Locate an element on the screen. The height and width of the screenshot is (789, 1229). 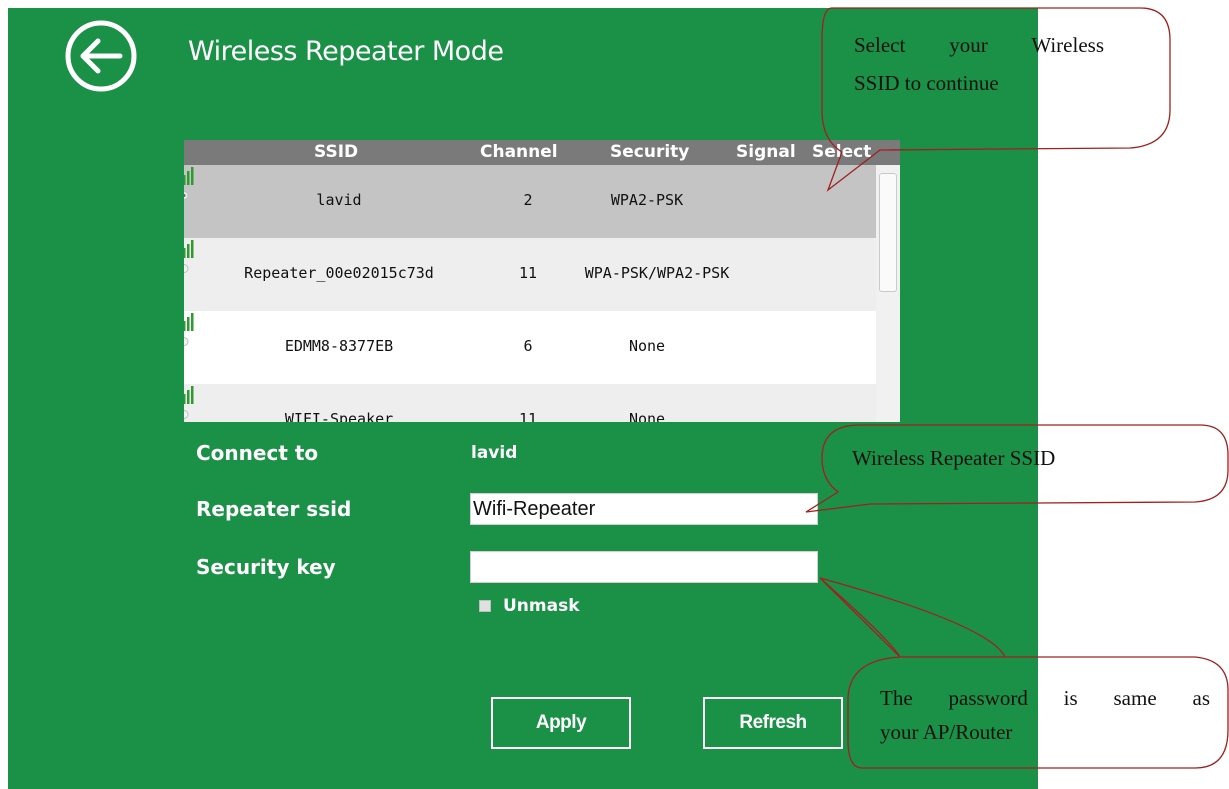
back-button is located at coordinates (101, 56).